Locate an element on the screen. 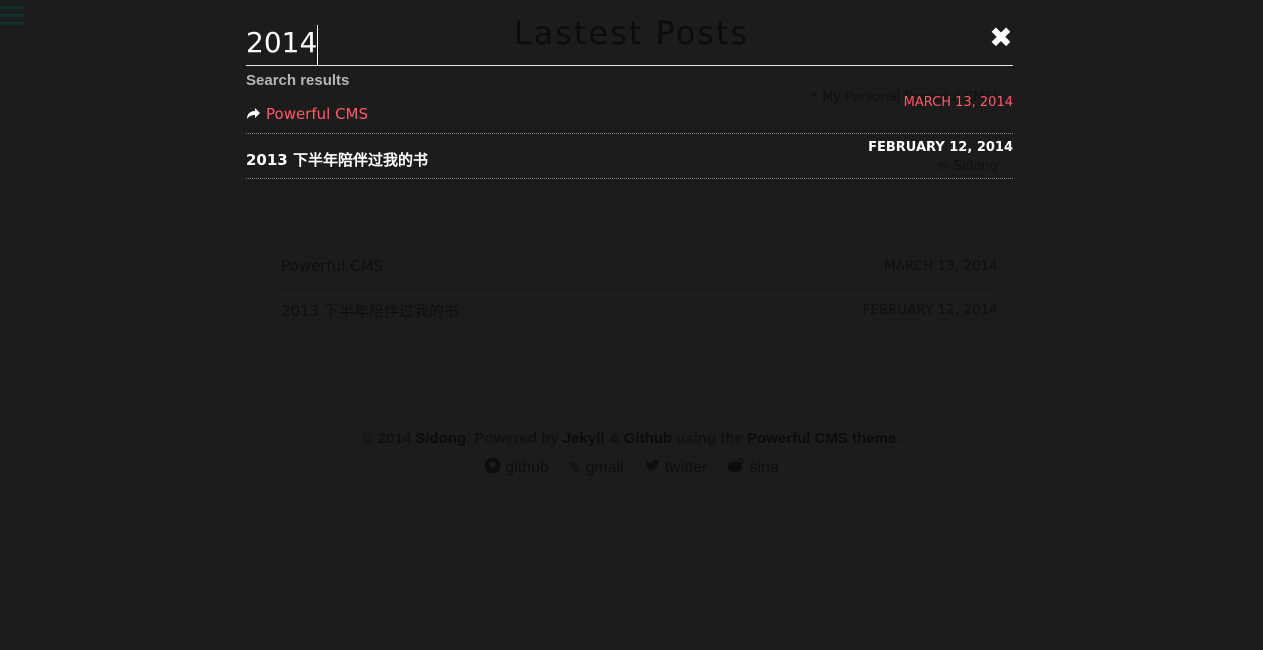 This screenshot has height=650, width=1263. post-title: Powerful CMS is located at coordinates (332, 266).